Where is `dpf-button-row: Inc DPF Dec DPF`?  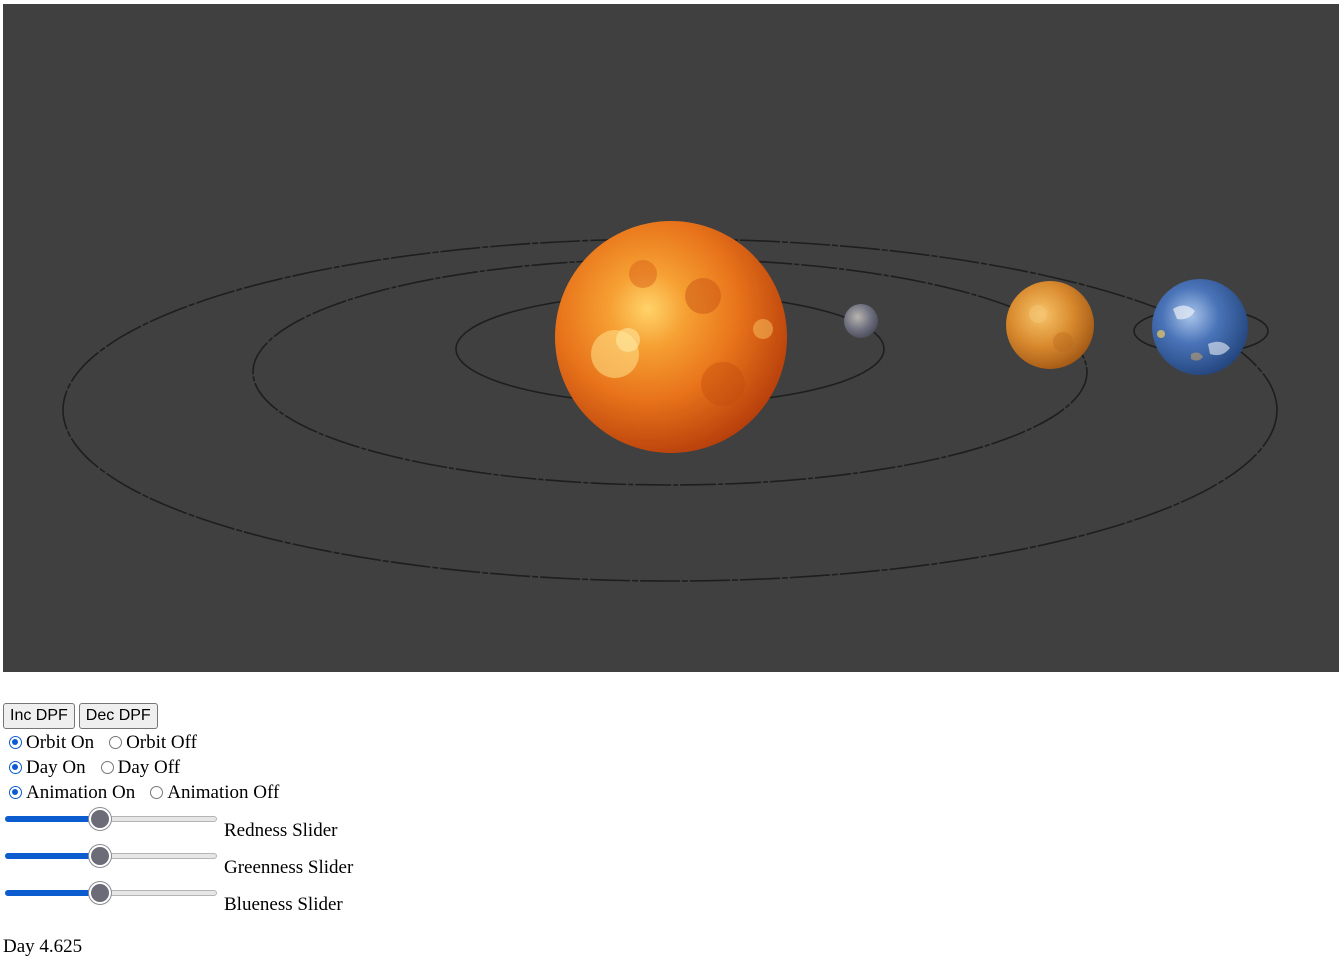
dpf-button-row: Inc DPF Dec DPF is located at coordinates (303, 716).